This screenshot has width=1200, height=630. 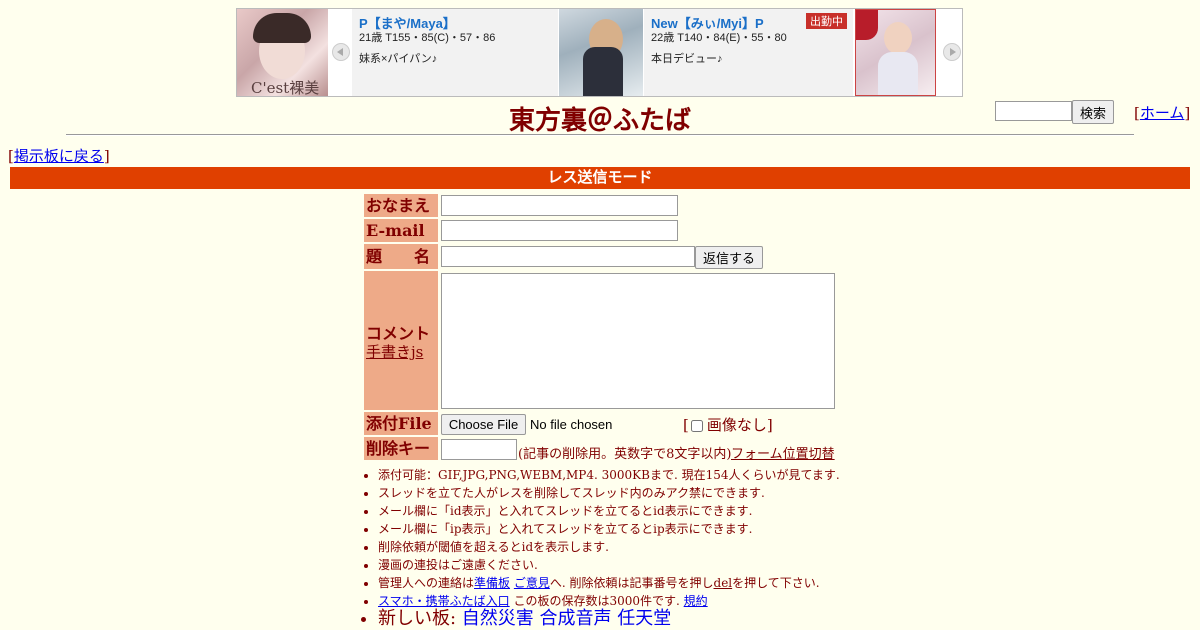 I want to click on form-position-toggle-link: フォーム位置切替, so click(x=783, y=452).